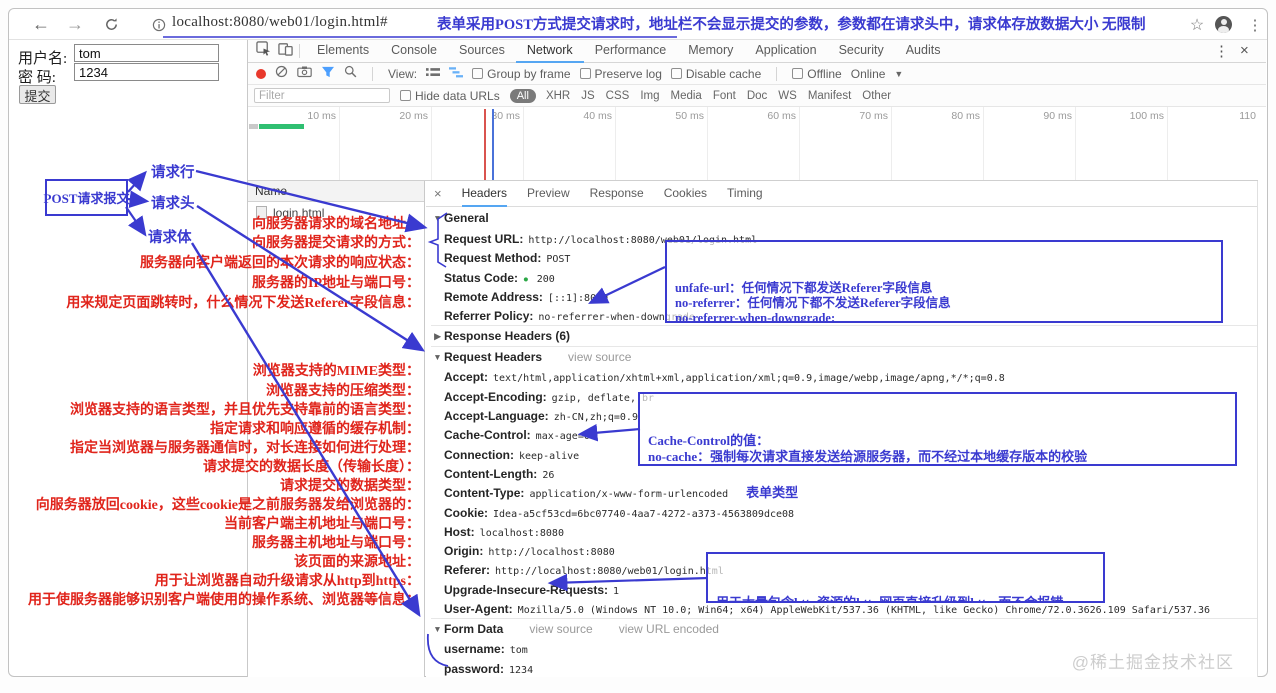  Describe the element at coordinates (456, 74) in the screenshot. I see `waterfall-view-icon` at that location.